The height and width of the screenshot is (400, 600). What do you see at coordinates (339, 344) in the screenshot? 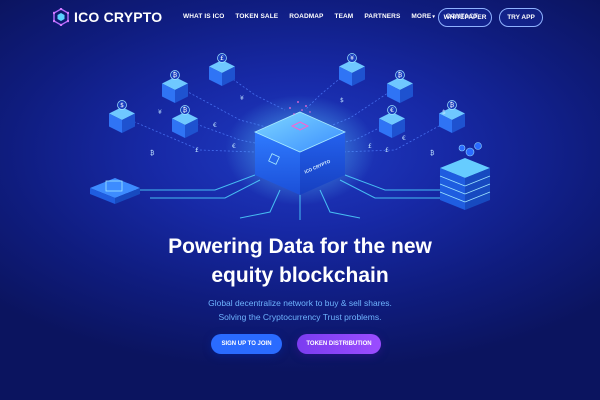
I see `token-distribution-button: TOKEN DISTRIBUTION` at bounding box center [339, 344].